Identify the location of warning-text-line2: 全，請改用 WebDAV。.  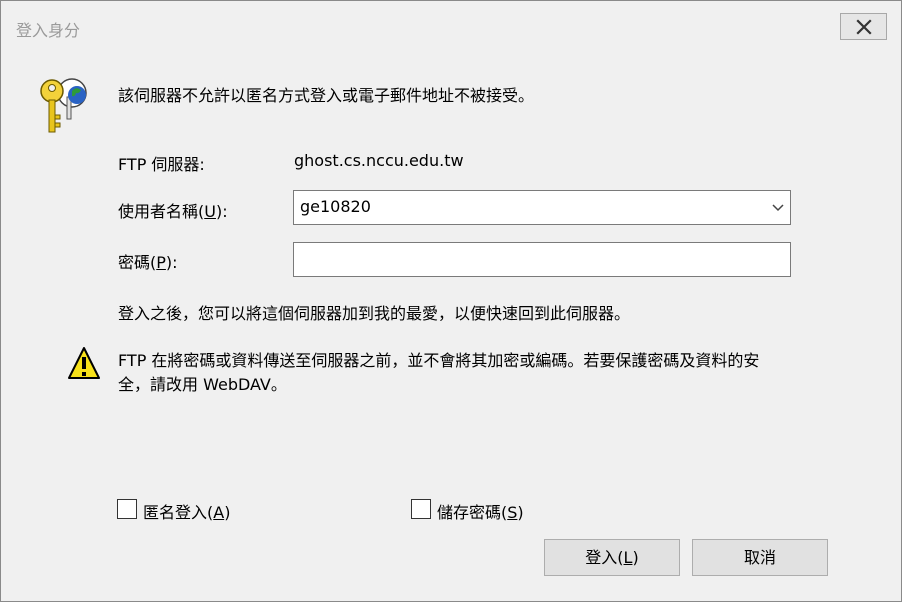
(202, 384).